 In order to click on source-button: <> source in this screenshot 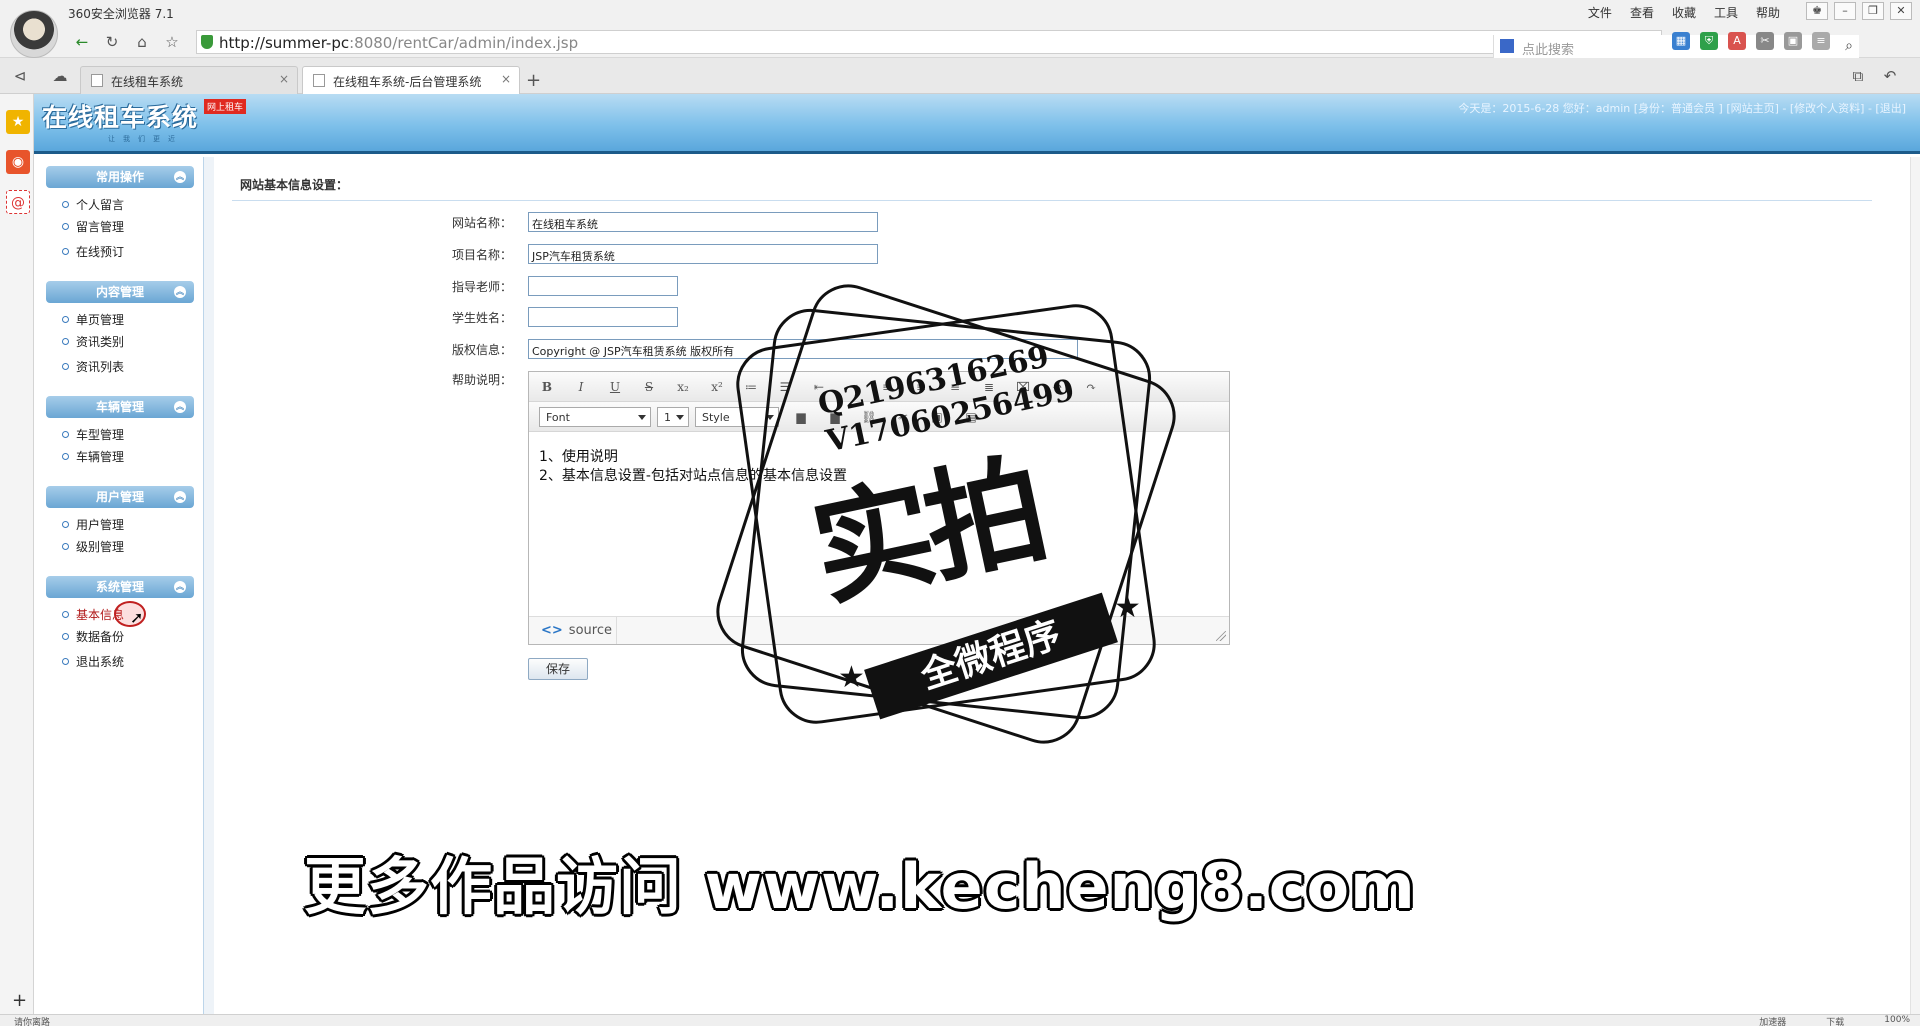, I will do `click(573, 630)`.